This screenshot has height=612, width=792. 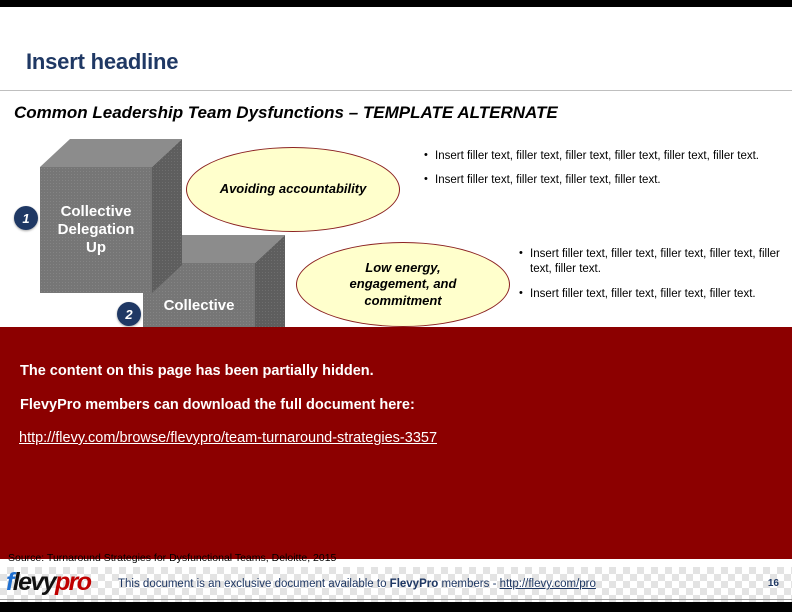 I want to click on page-number: 16, so click(x=773, y=583).